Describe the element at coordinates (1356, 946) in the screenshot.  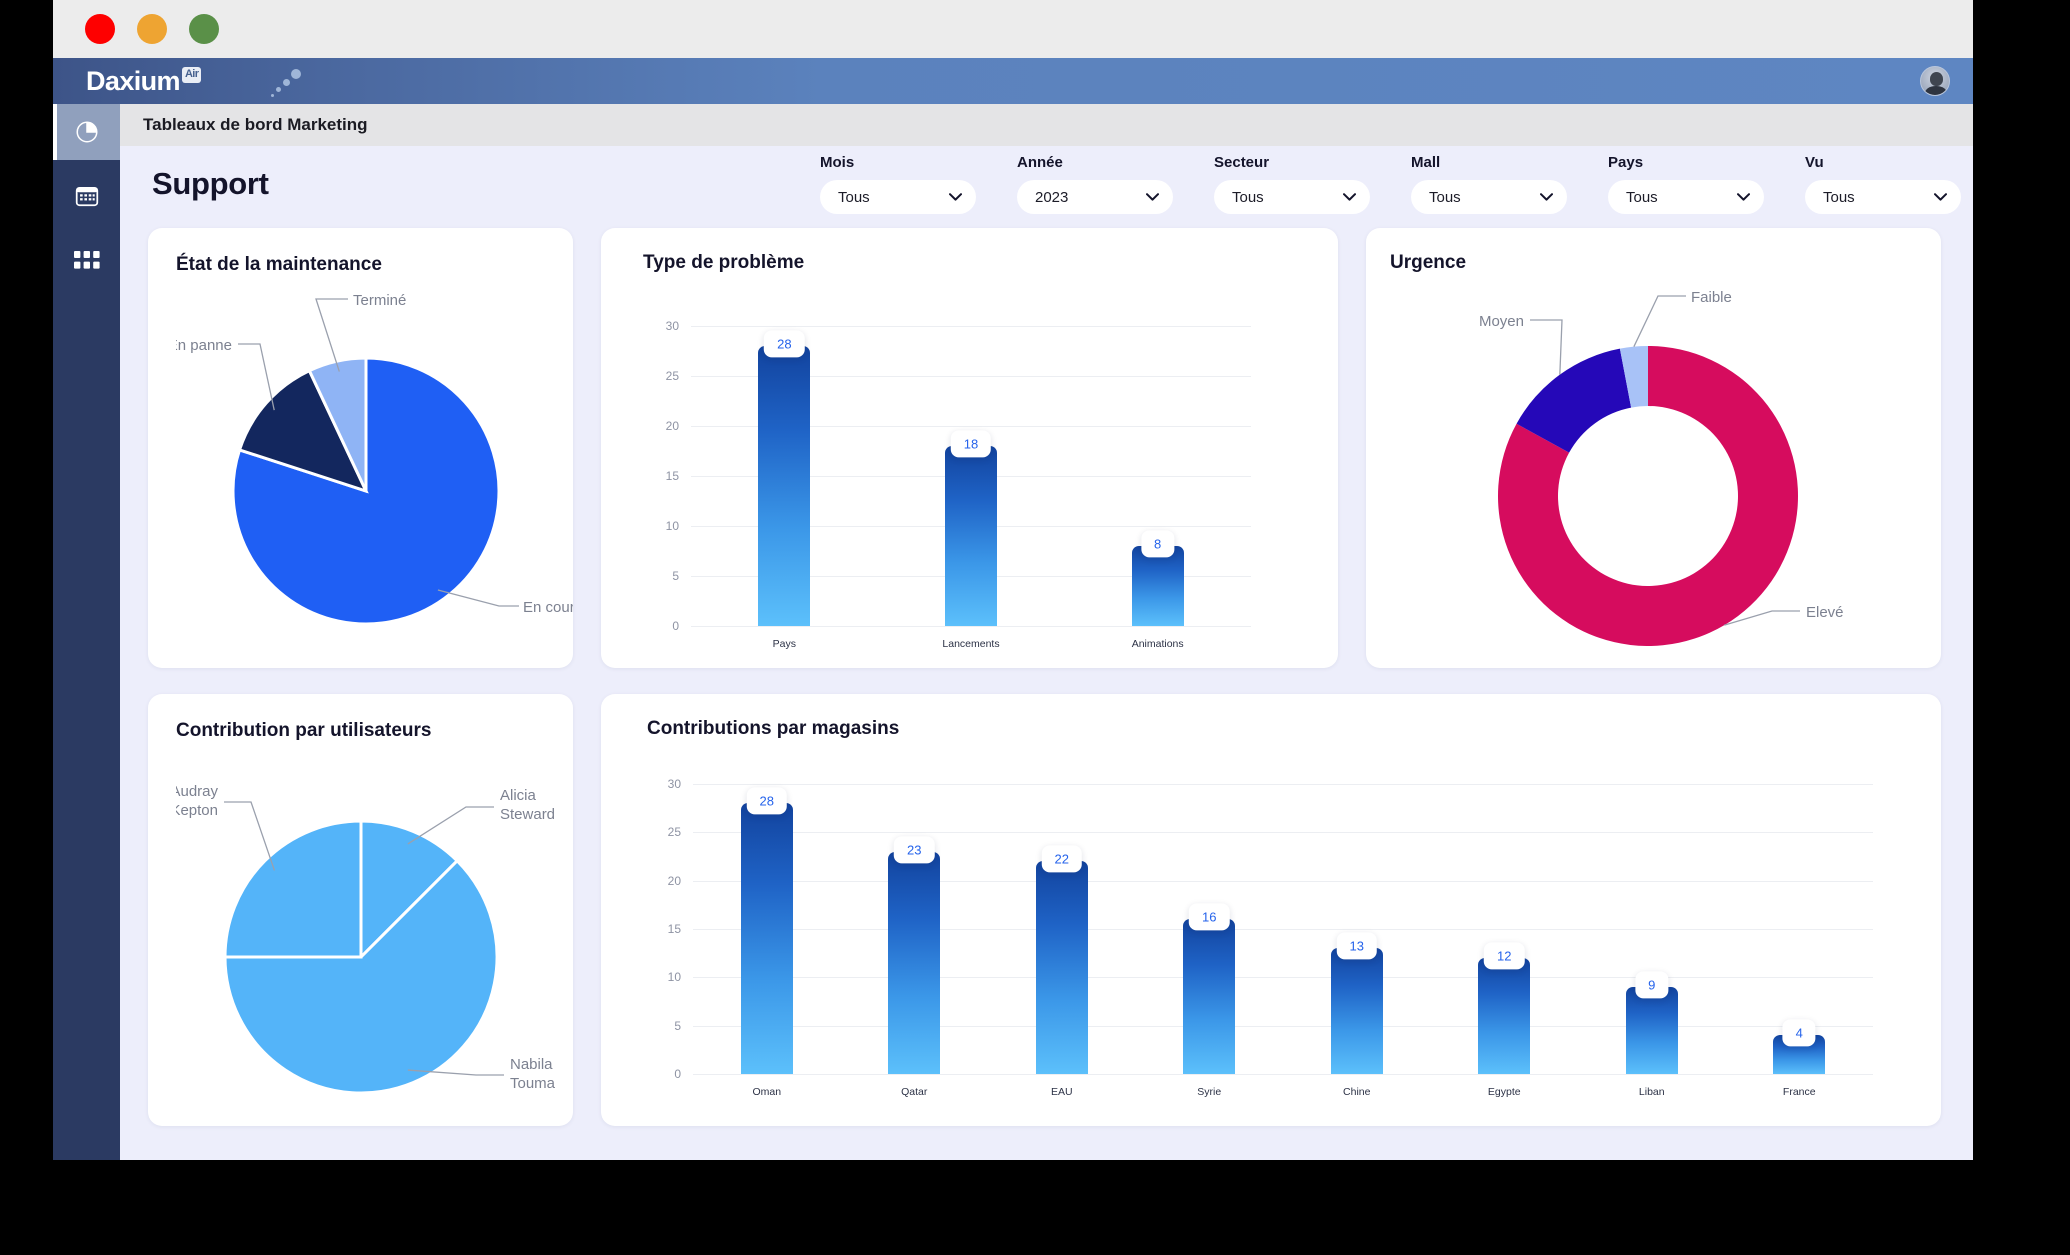
I see `bar-value-badge: 13` at that location.